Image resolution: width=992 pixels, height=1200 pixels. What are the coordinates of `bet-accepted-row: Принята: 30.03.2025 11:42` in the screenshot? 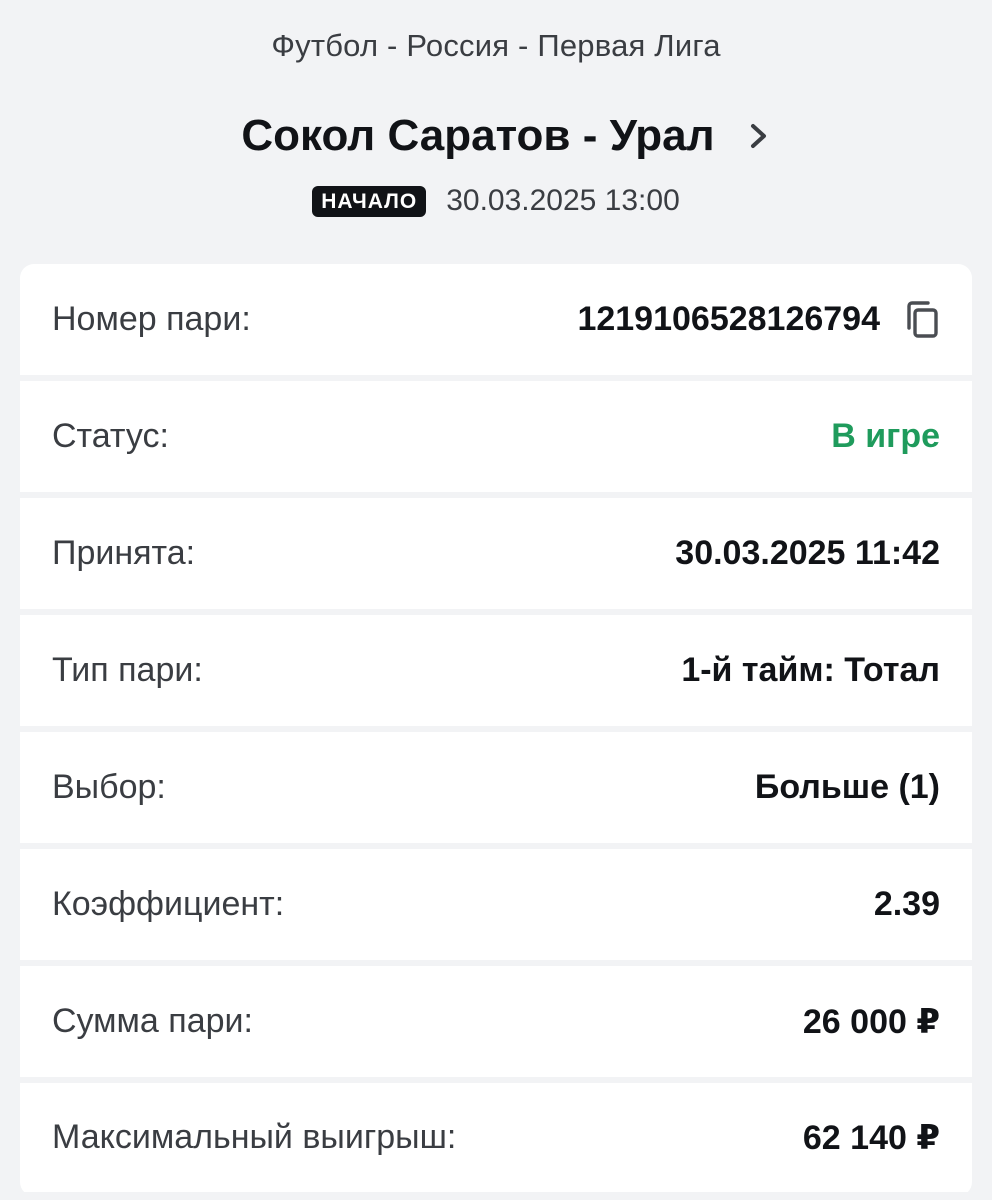 It's located at (496, 553).